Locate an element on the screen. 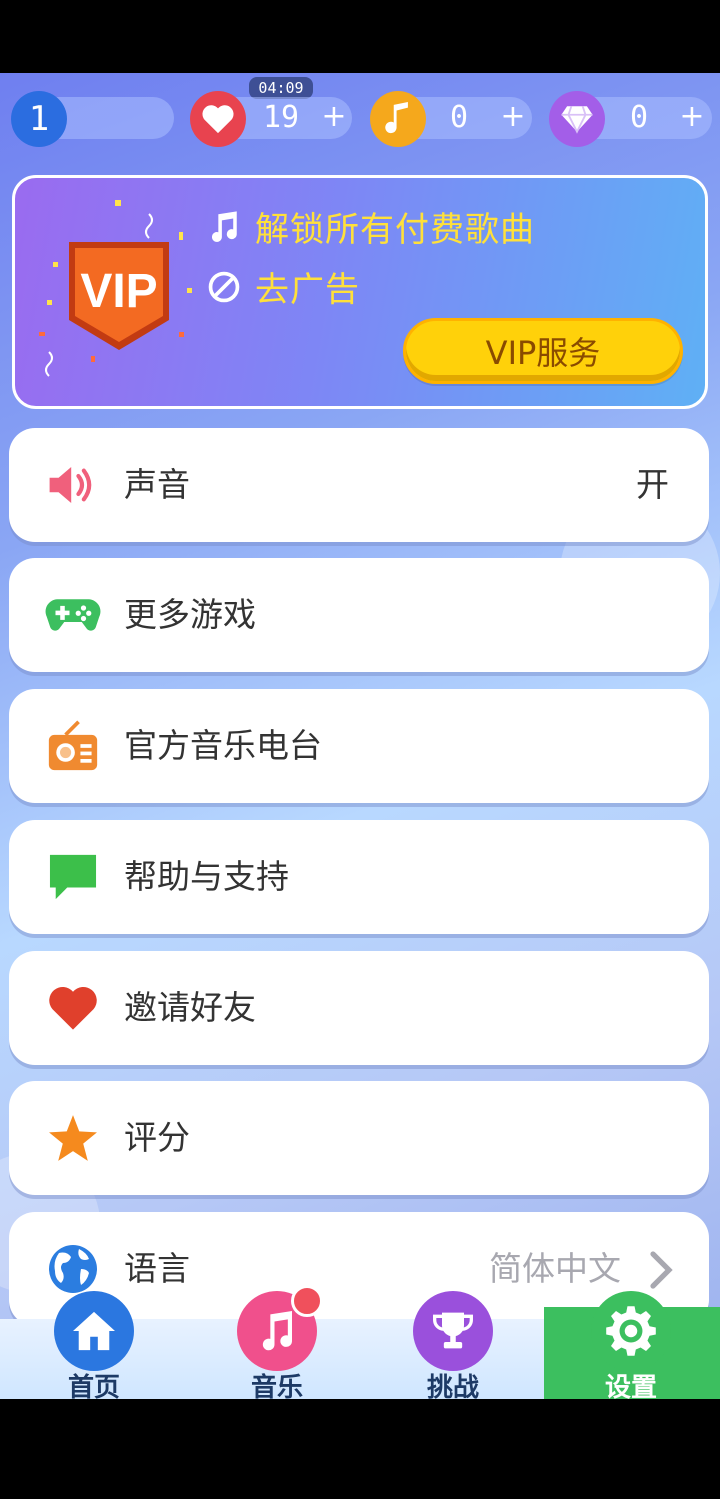 Image resolution: width=720 pixels, height=1499 pixels. nav-tab-home: 首页 is located at coordinates (94, 1345).